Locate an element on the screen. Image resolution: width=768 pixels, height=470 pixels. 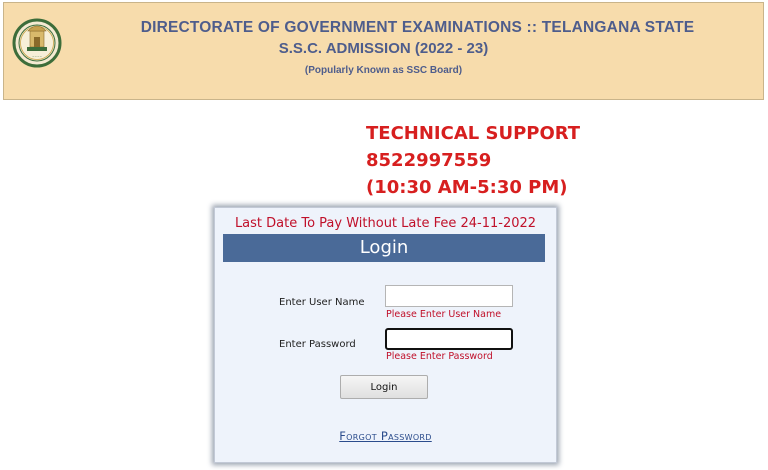
admission-title: S.S.C. ADMISSION (2022 - 23) is located at coordinates (383, 48).